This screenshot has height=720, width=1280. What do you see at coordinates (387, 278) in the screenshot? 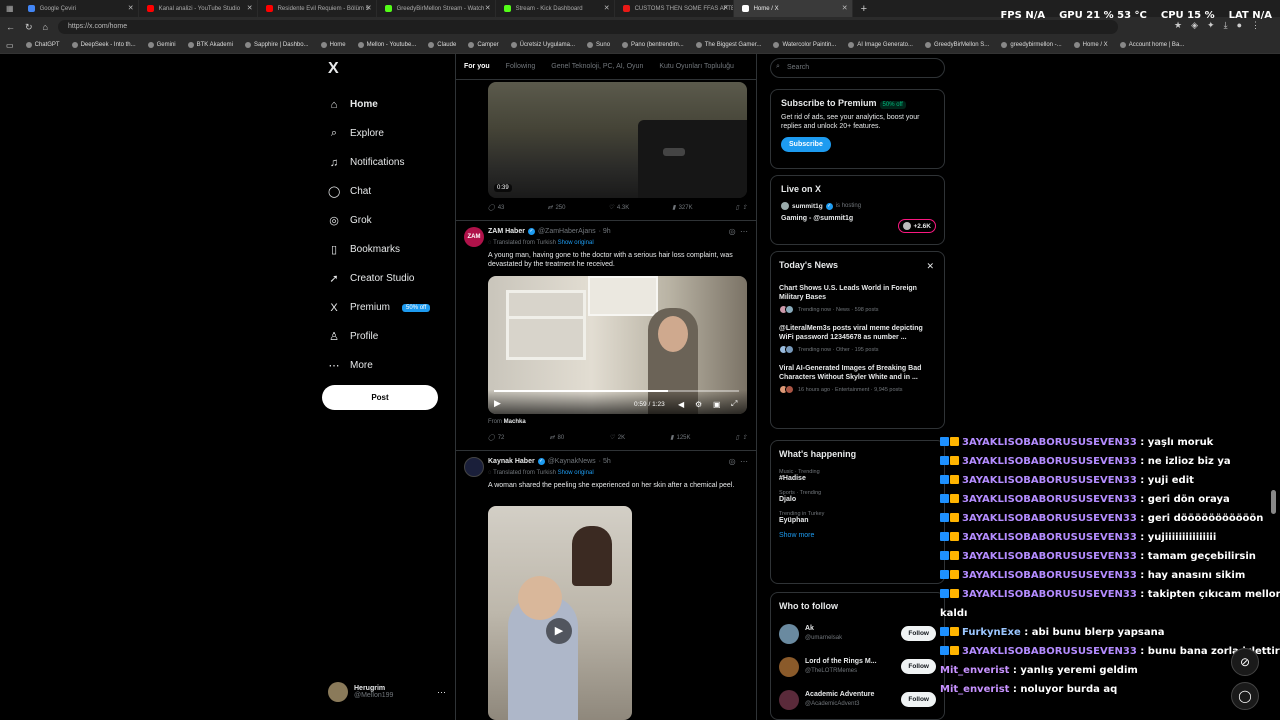
I see `nav-item-creator-studio: ➚ Creator Studio` at bounding box center [387, 278].